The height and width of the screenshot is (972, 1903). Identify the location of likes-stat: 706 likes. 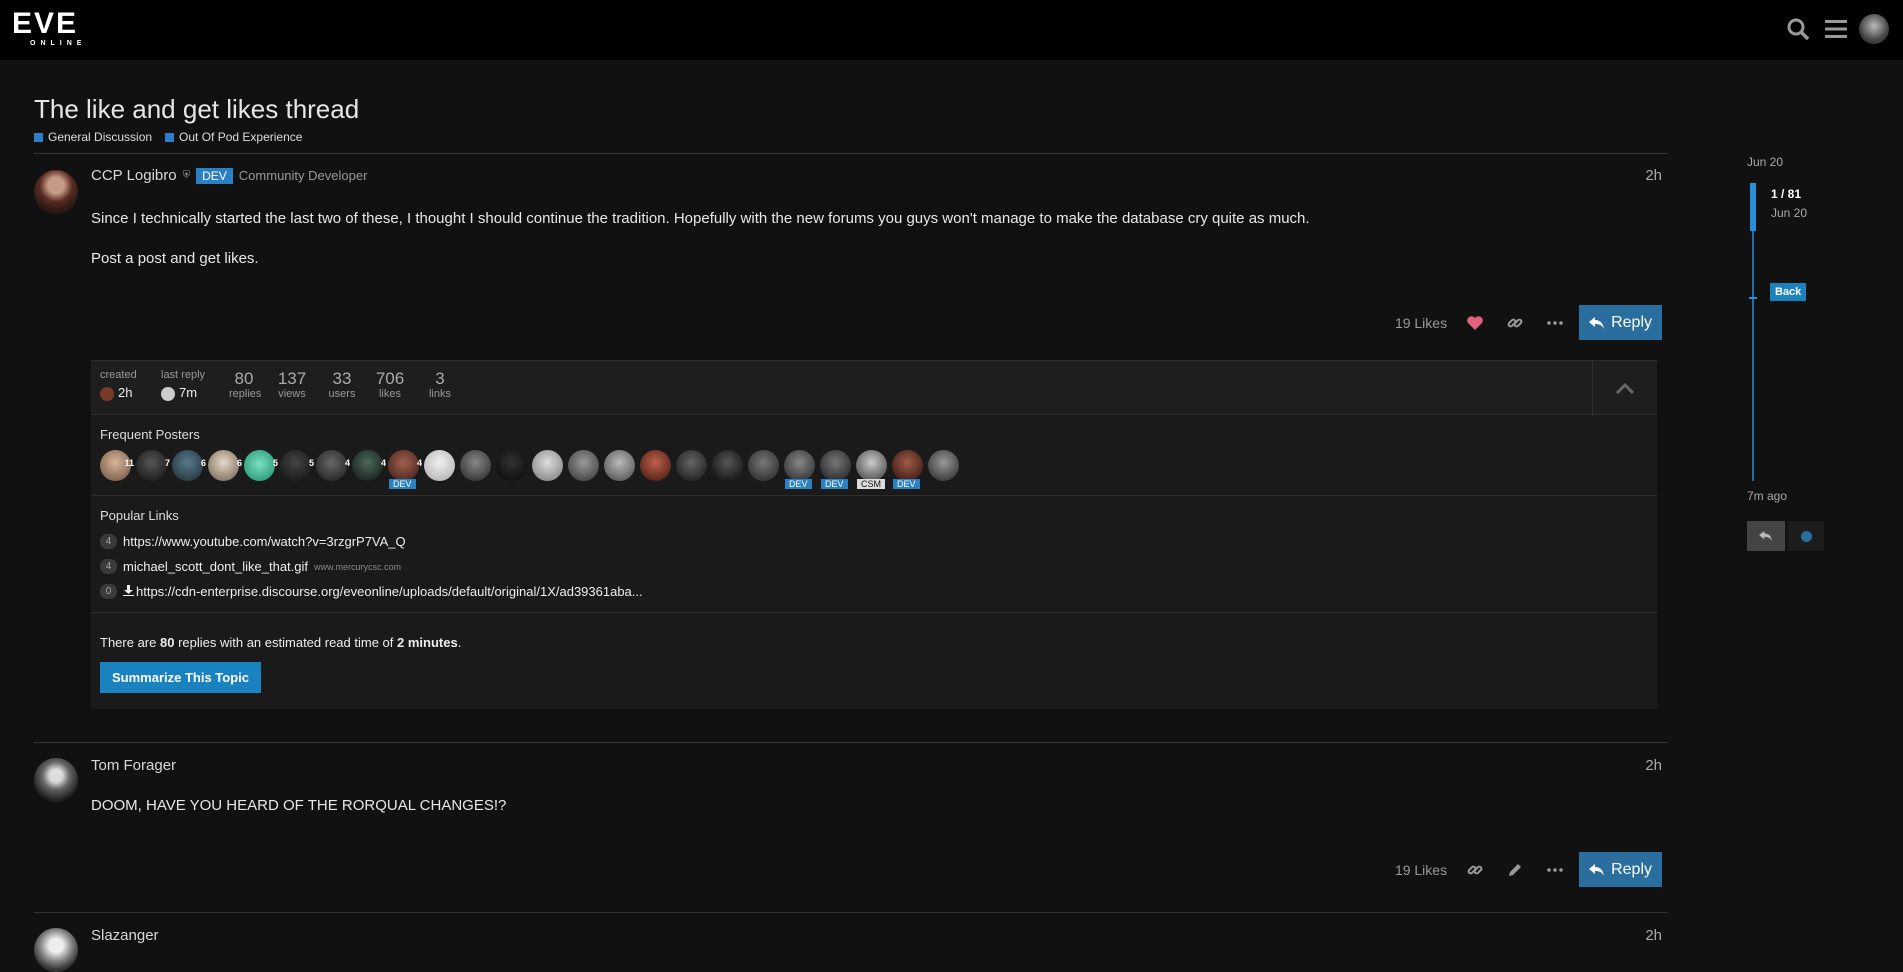
(390, 384).